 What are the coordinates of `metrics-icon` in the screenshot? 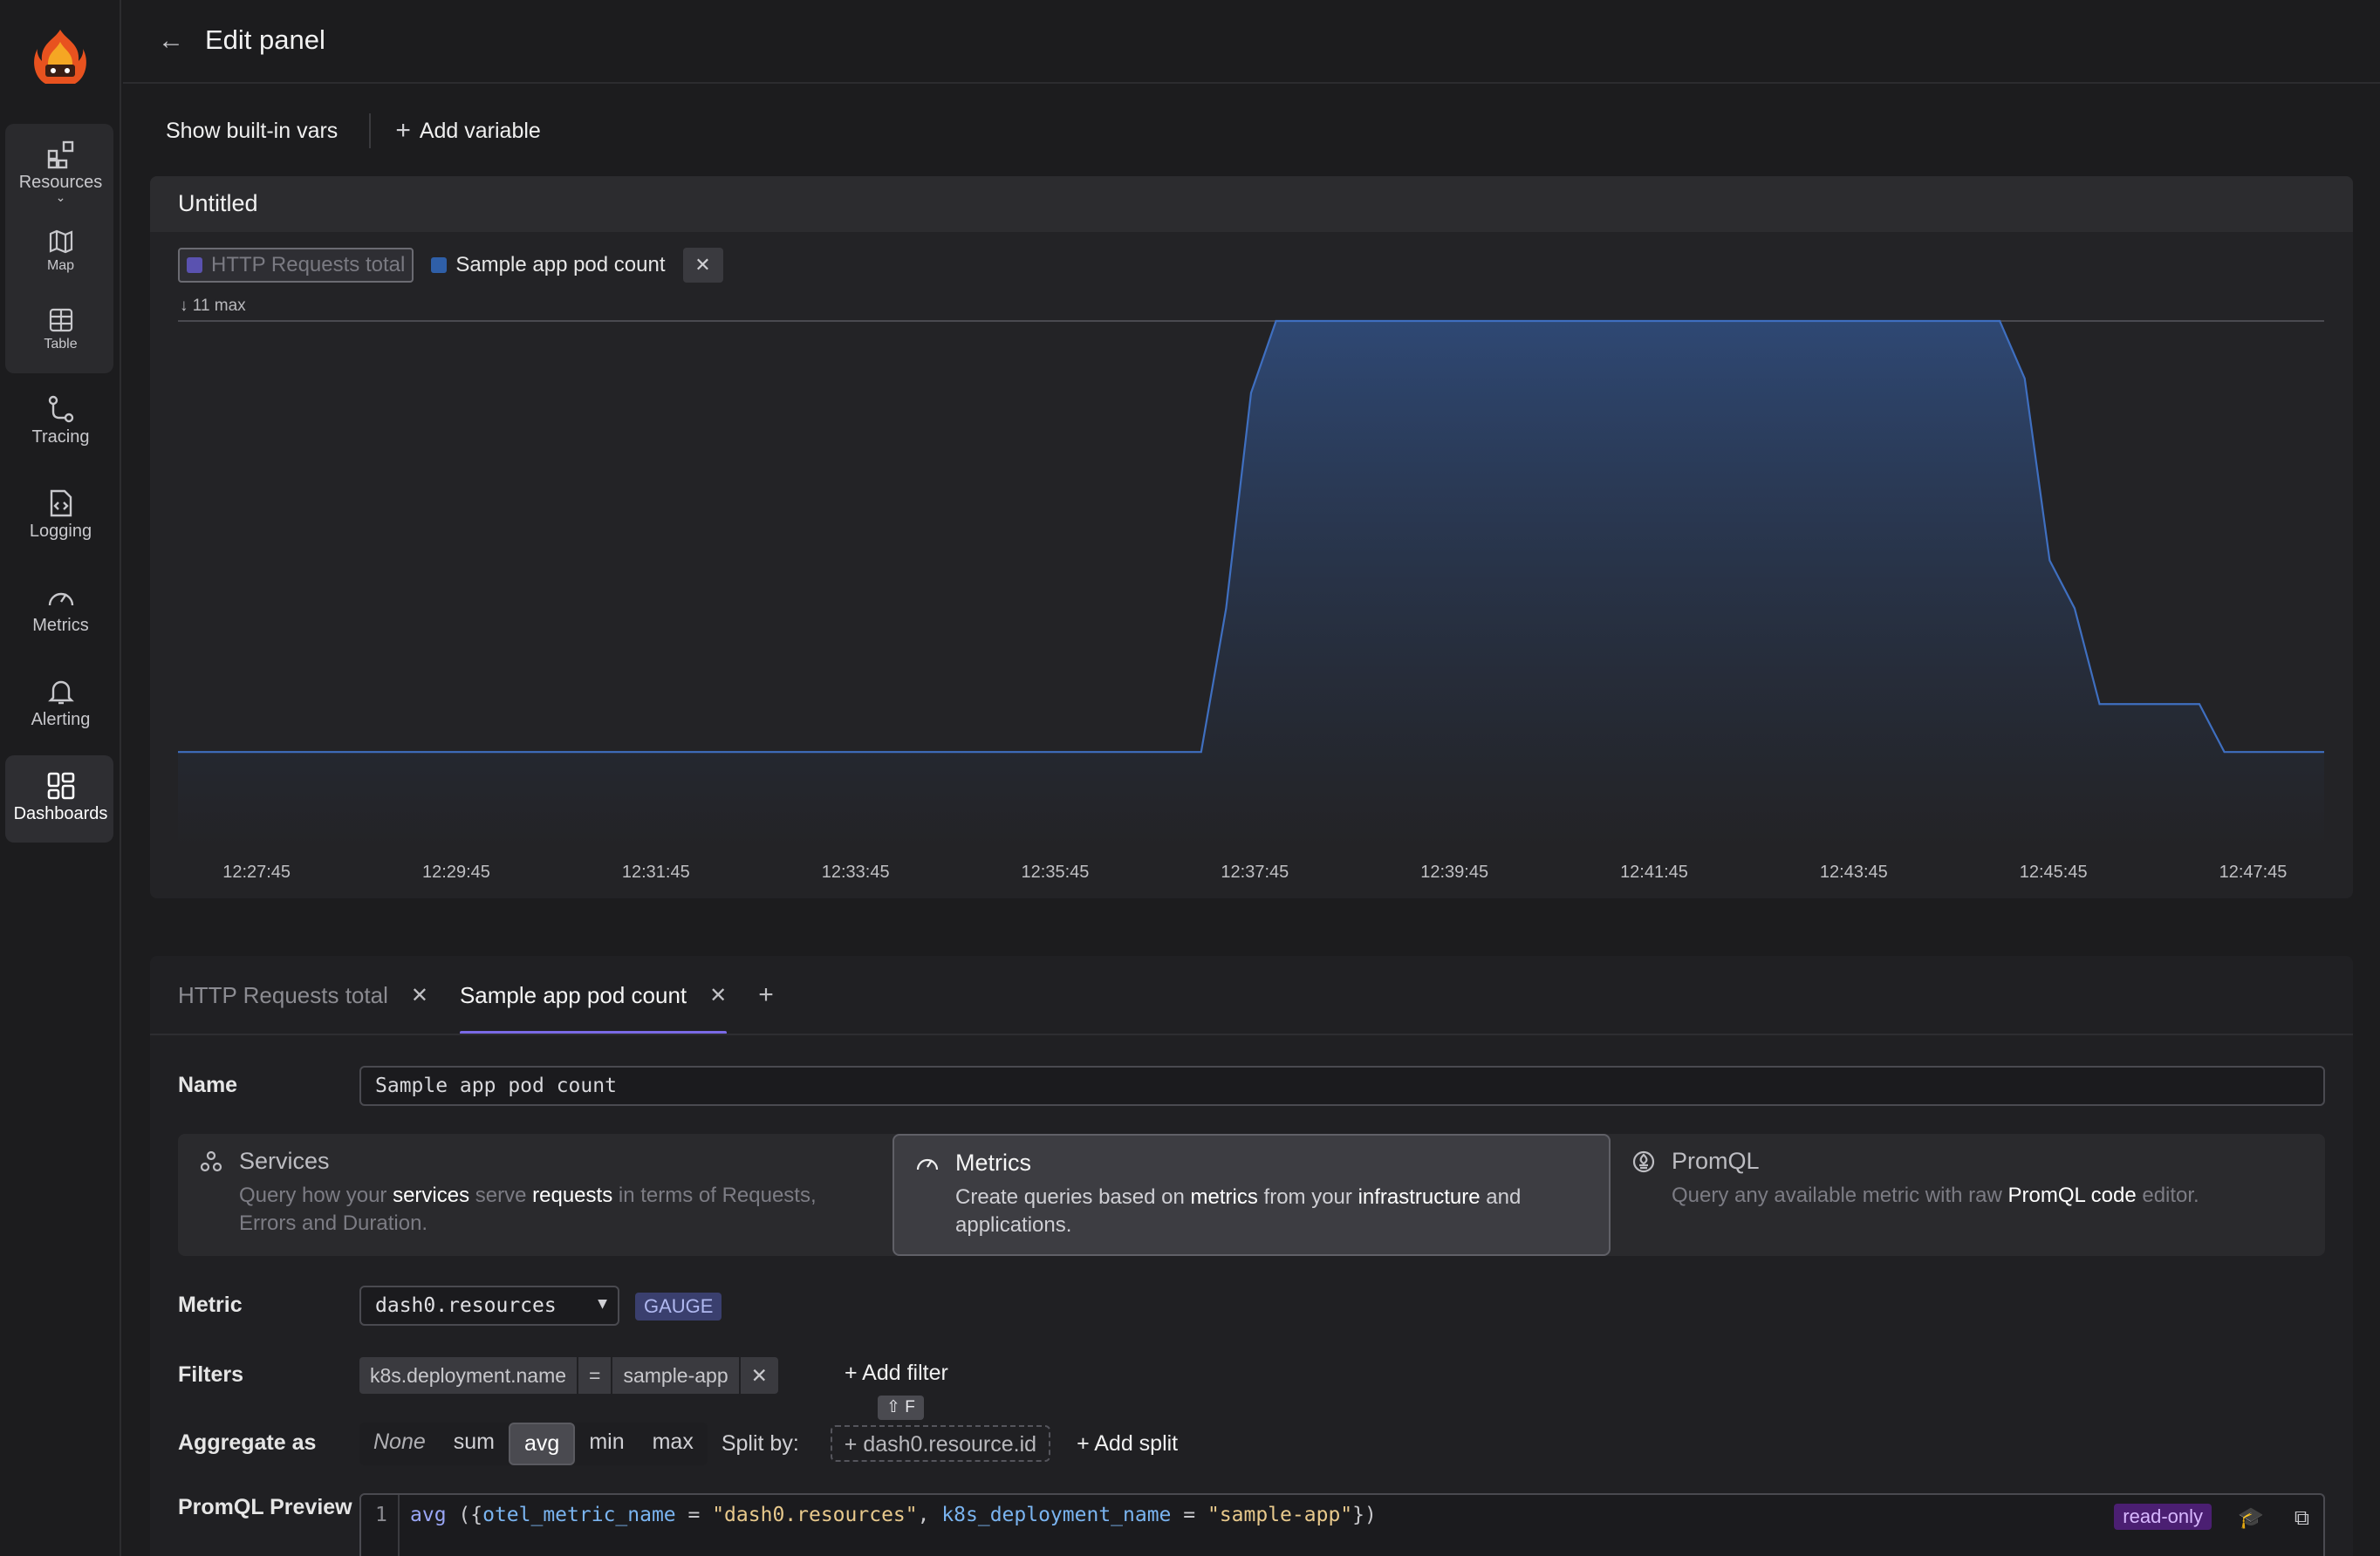 It's located at (60, 599).